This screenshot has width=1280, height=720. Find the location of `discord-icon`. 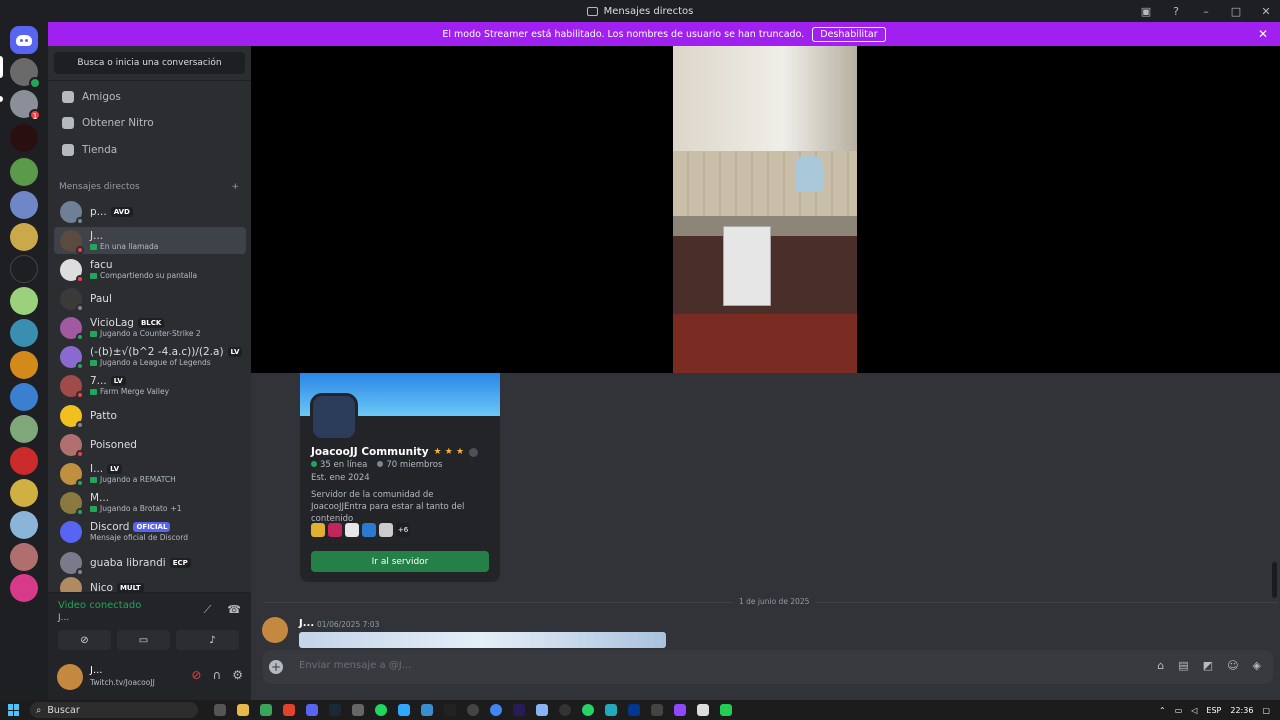

discord-icon is located at coordinates (312, 710).